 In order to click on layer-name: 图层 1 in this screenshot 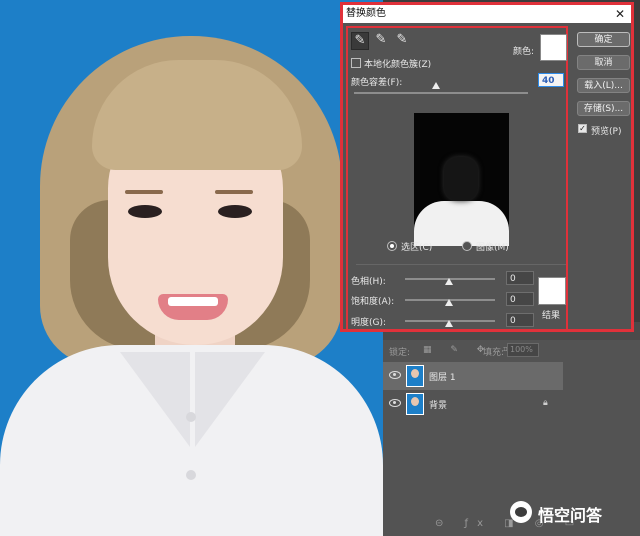, I will do `click(442, 378)`.